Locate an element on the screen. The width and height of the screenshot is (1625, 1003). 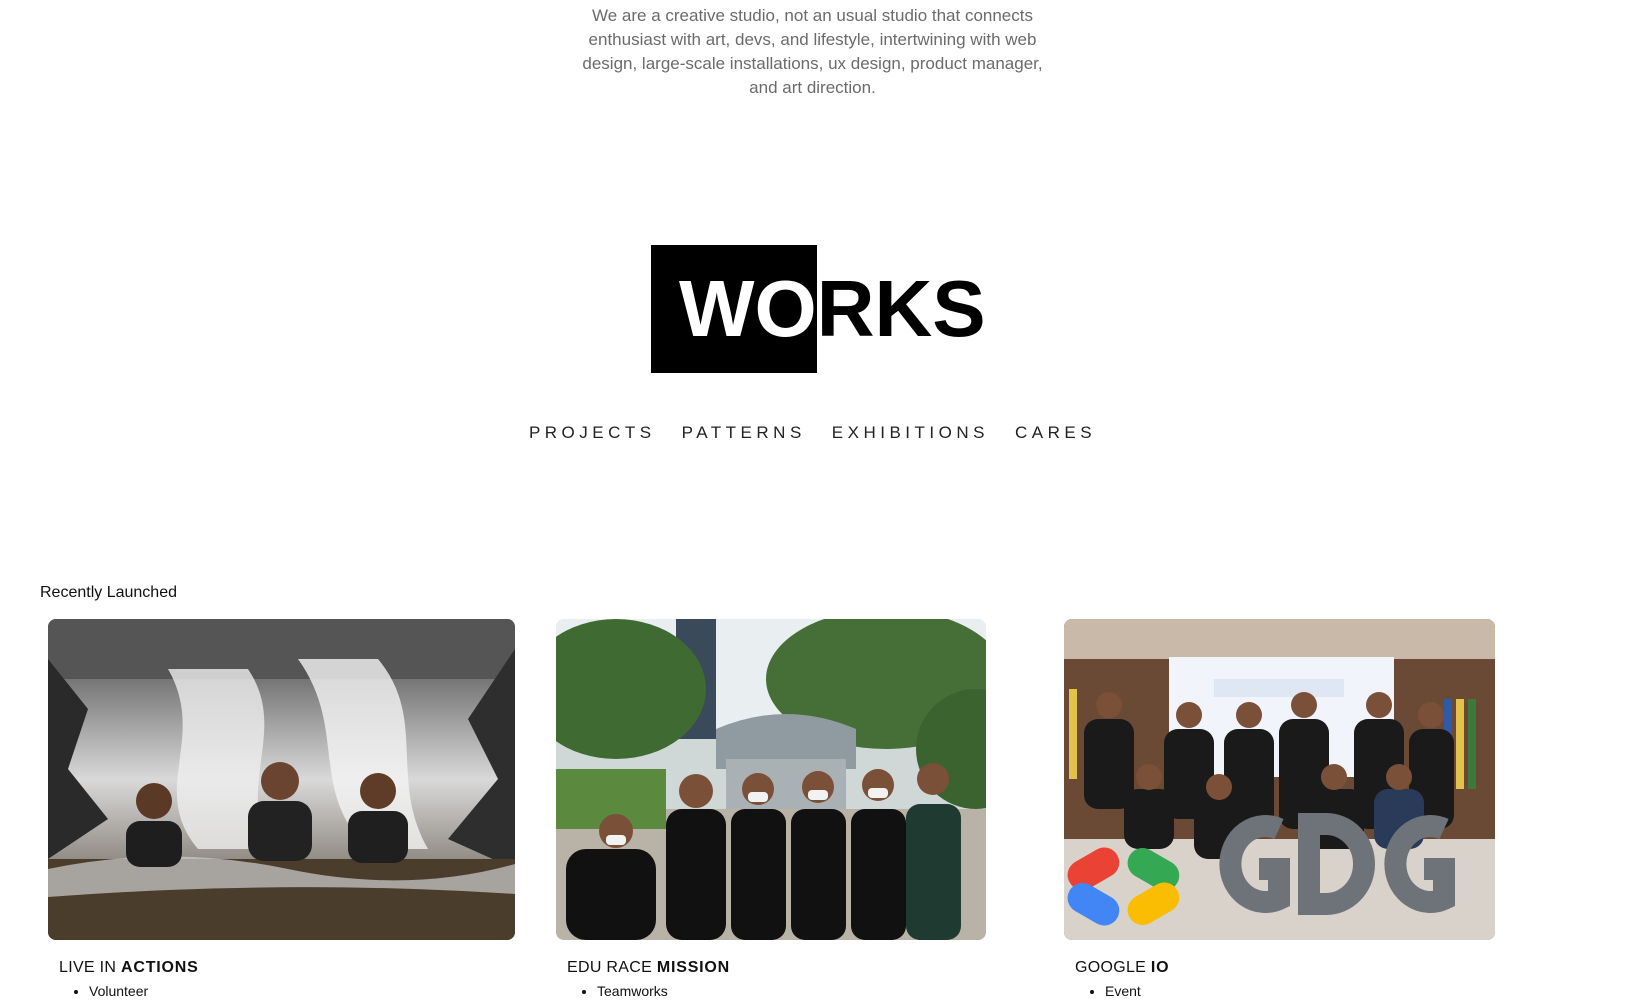
project-card-google-io: GOOGLE IO Event is located at coordinates (1279, 810).